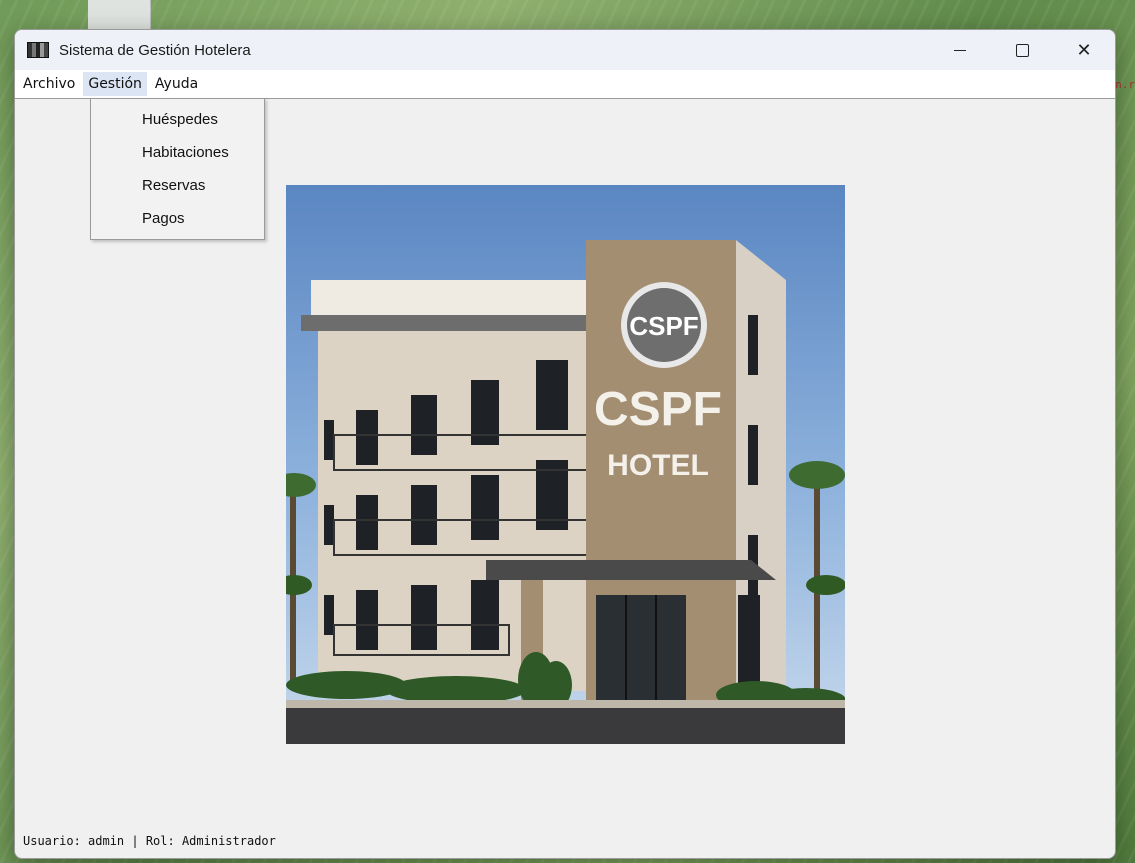 This screenshot has width=1135, height=863. What do you see at coordinates (177, 218) in the screenshot?
I see `menu-item-pagos: Pagos` at bounding box center [177, 218].